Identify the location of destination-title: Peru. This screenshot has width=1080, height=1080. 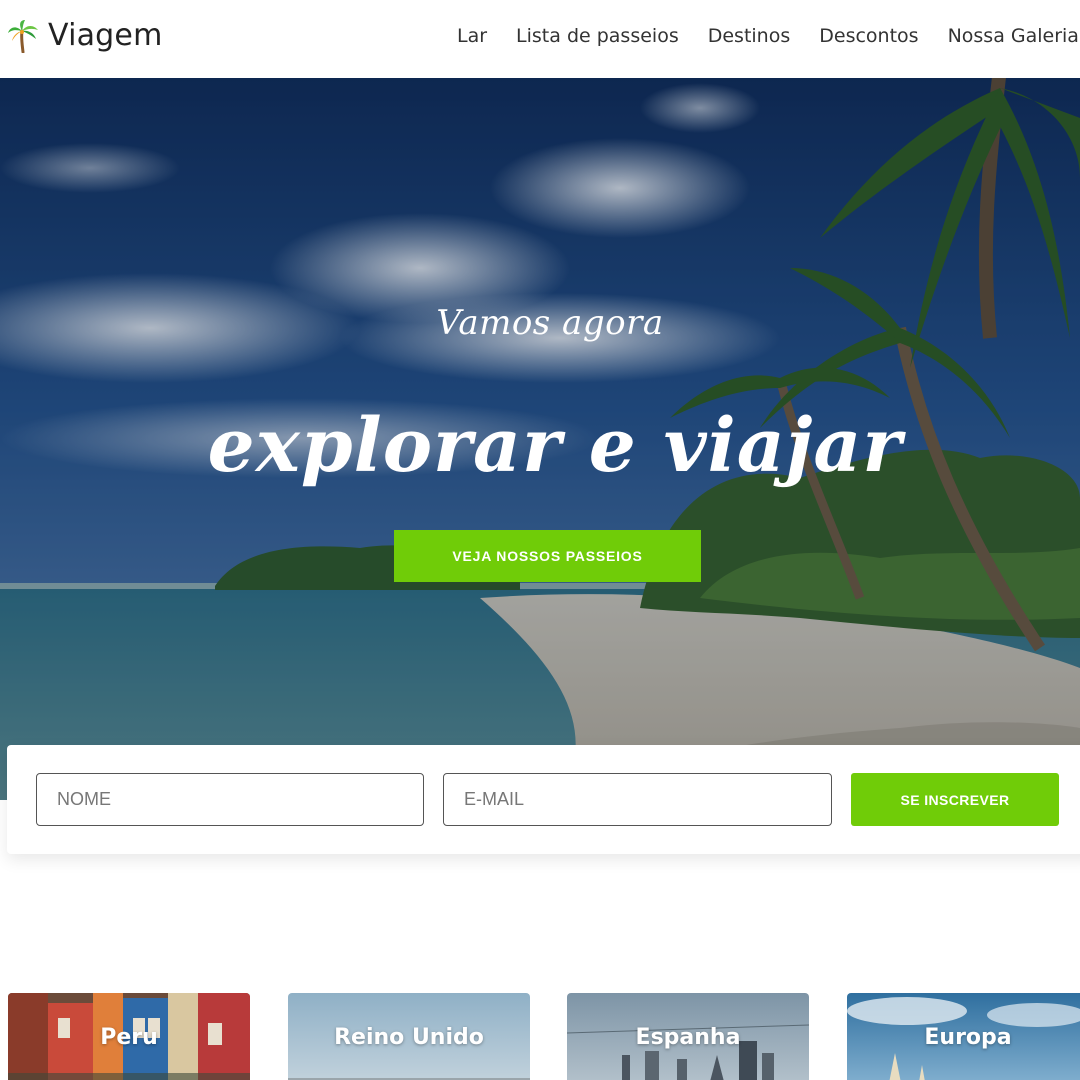
(129, 1037).